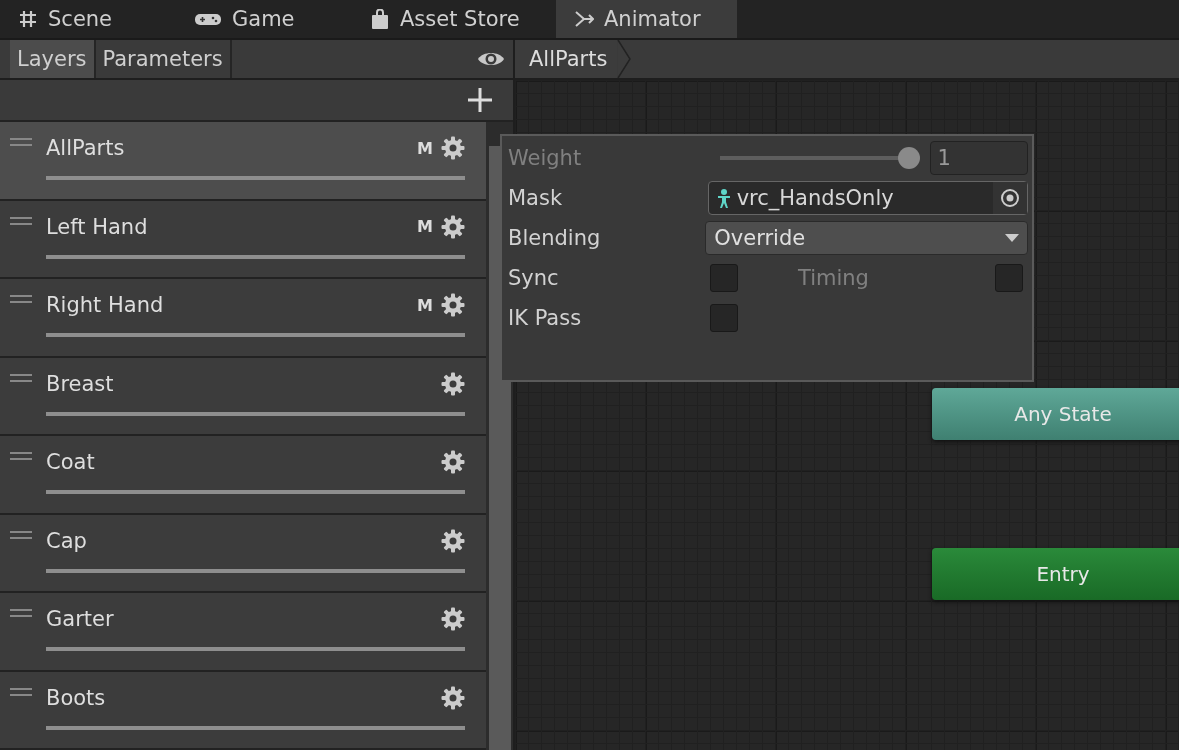 This screenshot has height=750, width=1179. Describe the element at coordinates (380, 19) in the screenshot. I see `shopping-bag-icon` at that location.